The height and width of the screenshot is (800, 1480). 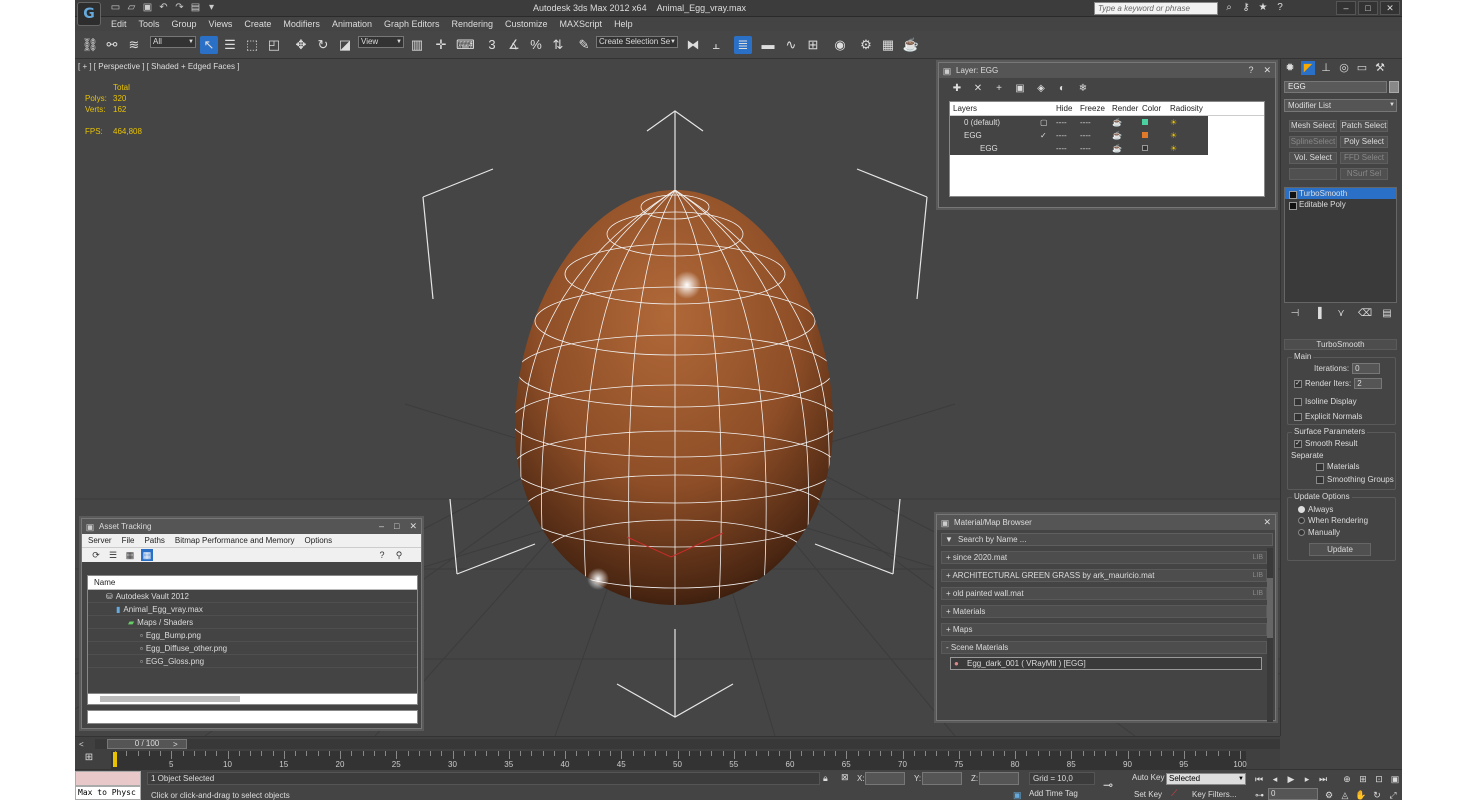 I want to click on favorite-icon: ★, so click(x=1263, y=8).